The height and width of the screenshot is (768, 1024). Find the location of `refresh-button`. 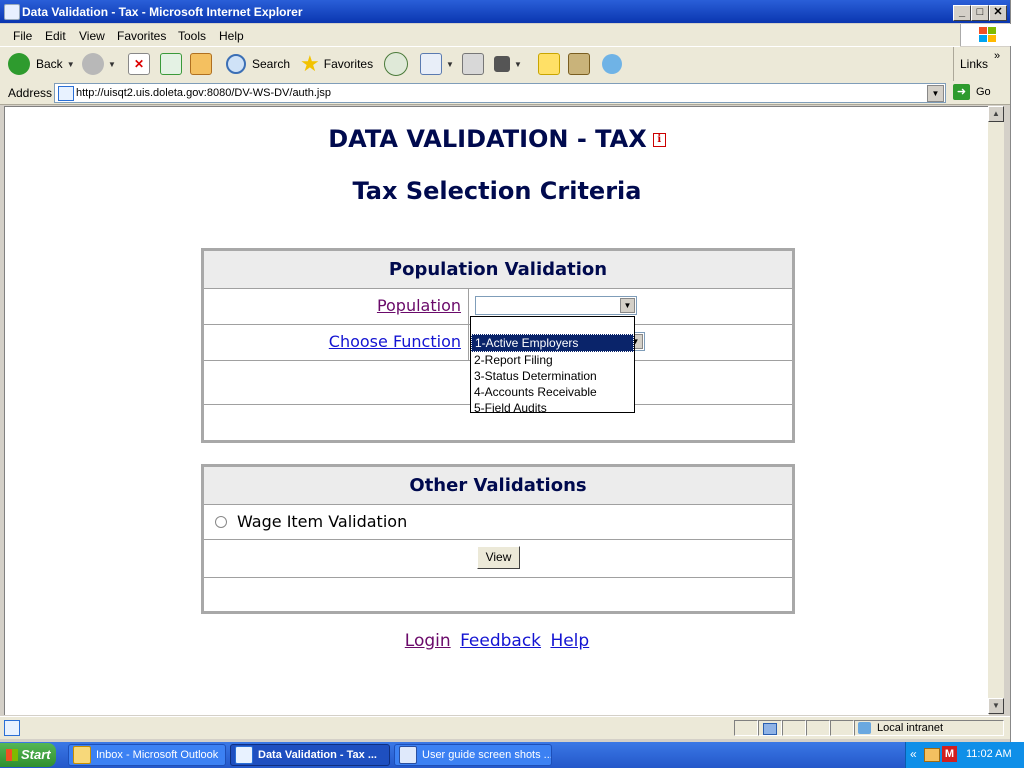

refresh-button is located at coordinates (171, 64).